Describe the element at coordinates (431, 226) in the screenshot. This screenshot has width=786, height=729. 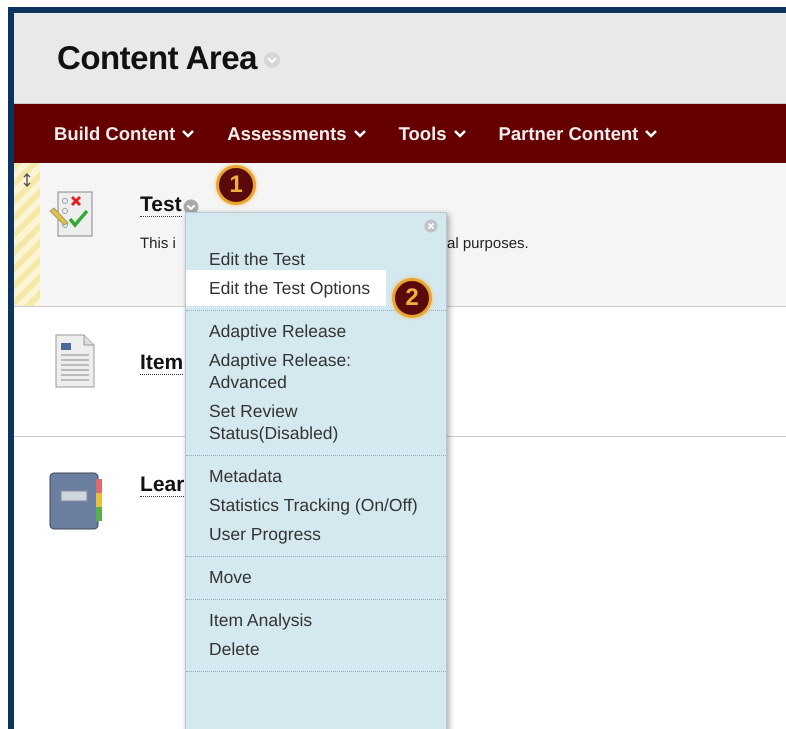
I see `close-icon` at that location.